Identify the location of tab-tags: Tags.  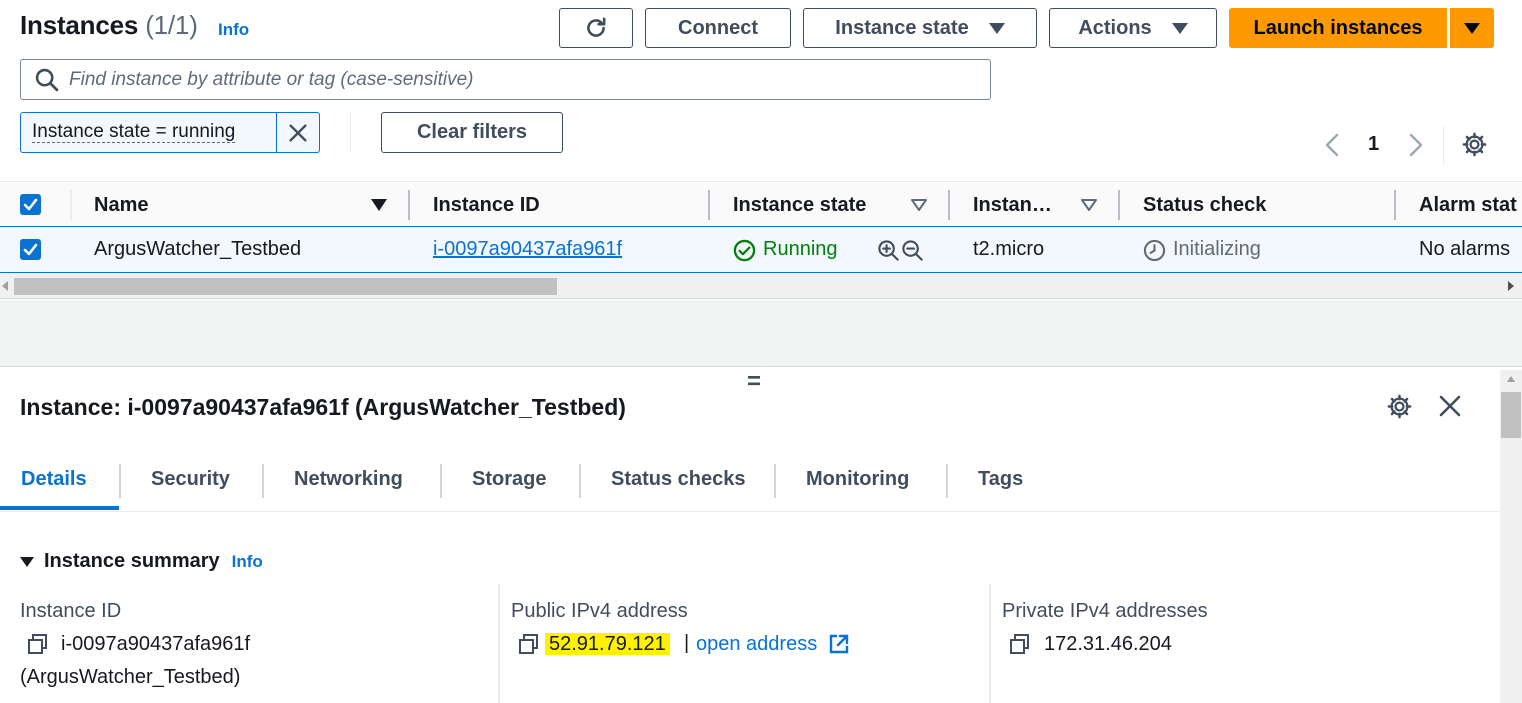
(1000, 479).